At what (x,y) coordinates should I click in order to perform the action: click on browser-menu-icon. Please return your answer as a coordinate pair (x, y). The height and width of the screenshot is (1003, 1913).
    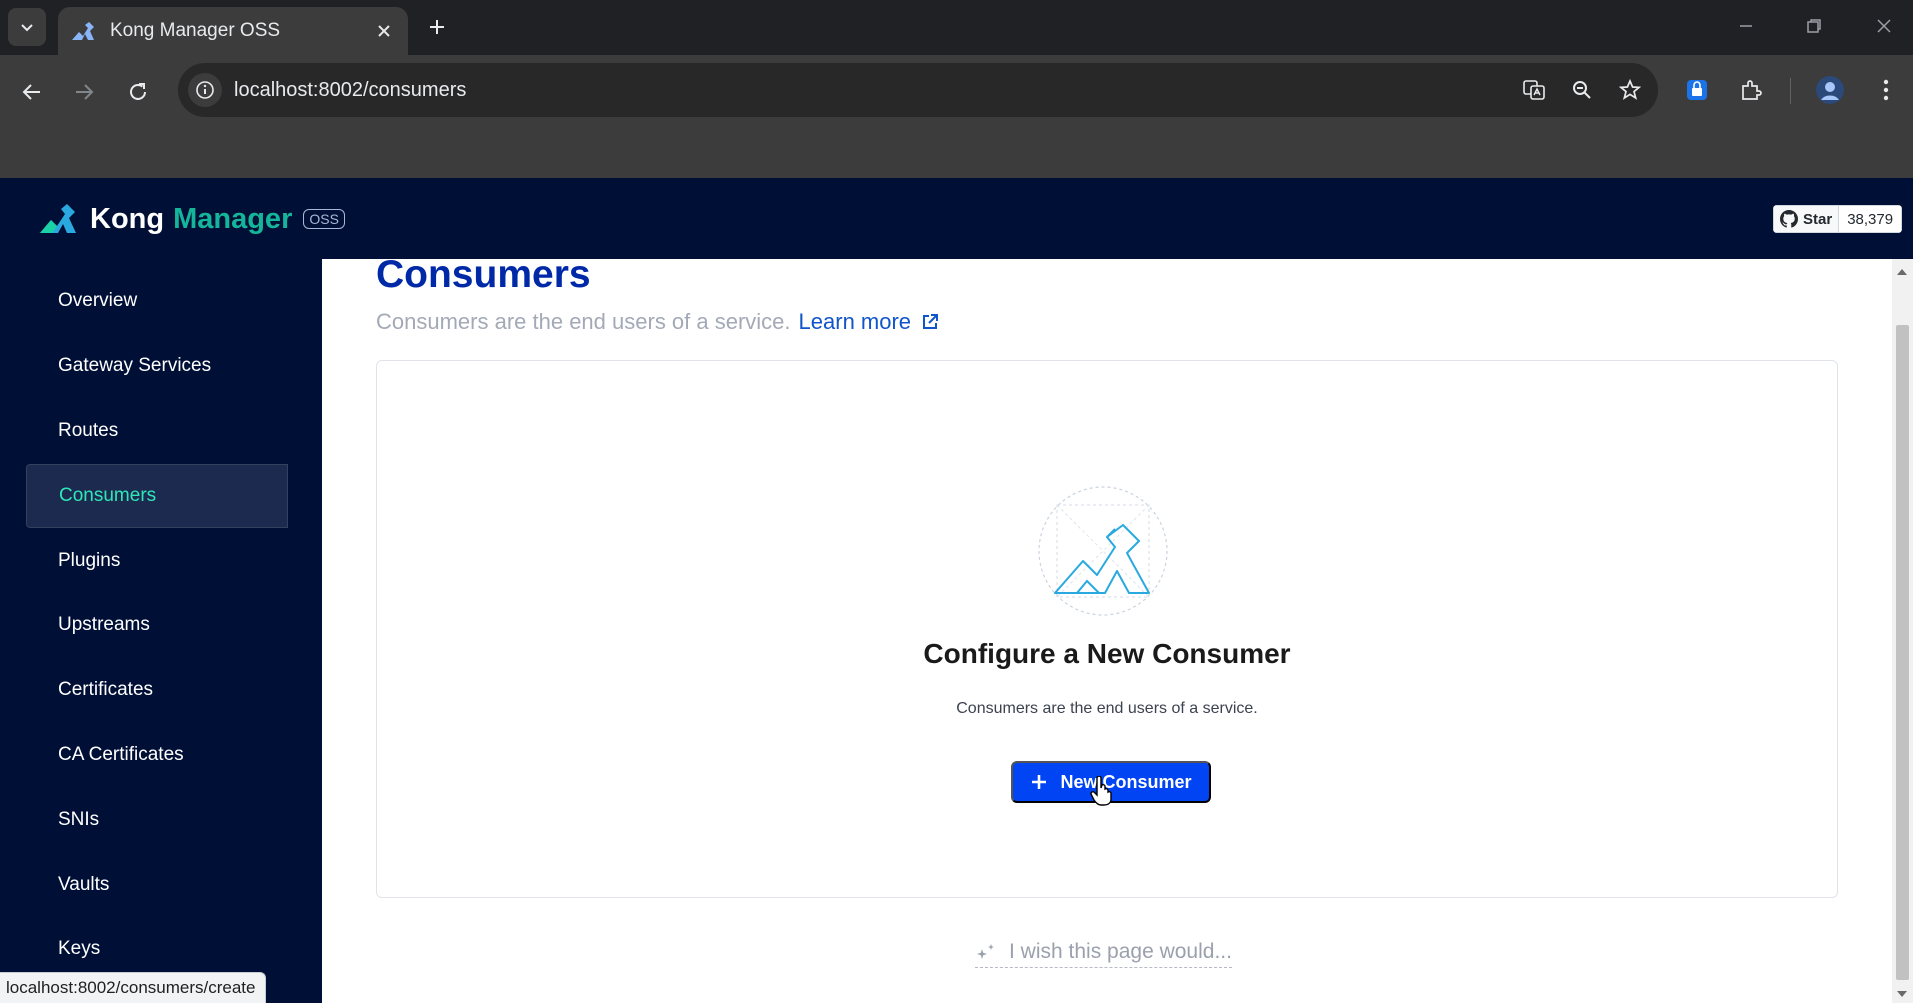
    Looking at the image, I should click on (1886, 90).